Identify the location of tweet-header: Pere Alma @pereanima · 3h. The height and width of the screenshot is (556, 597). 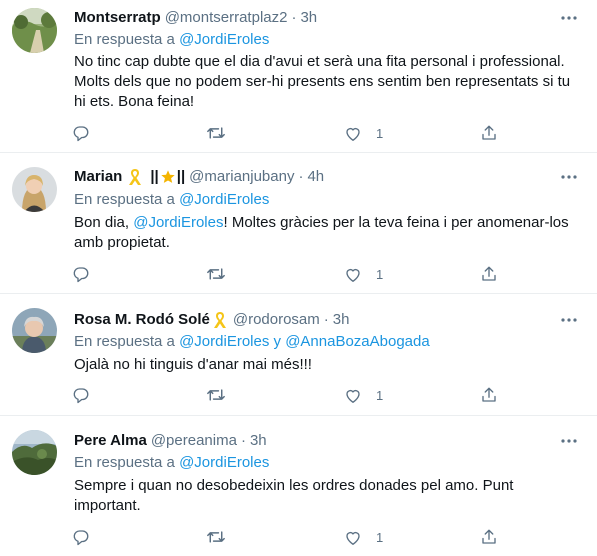
(170, 441).